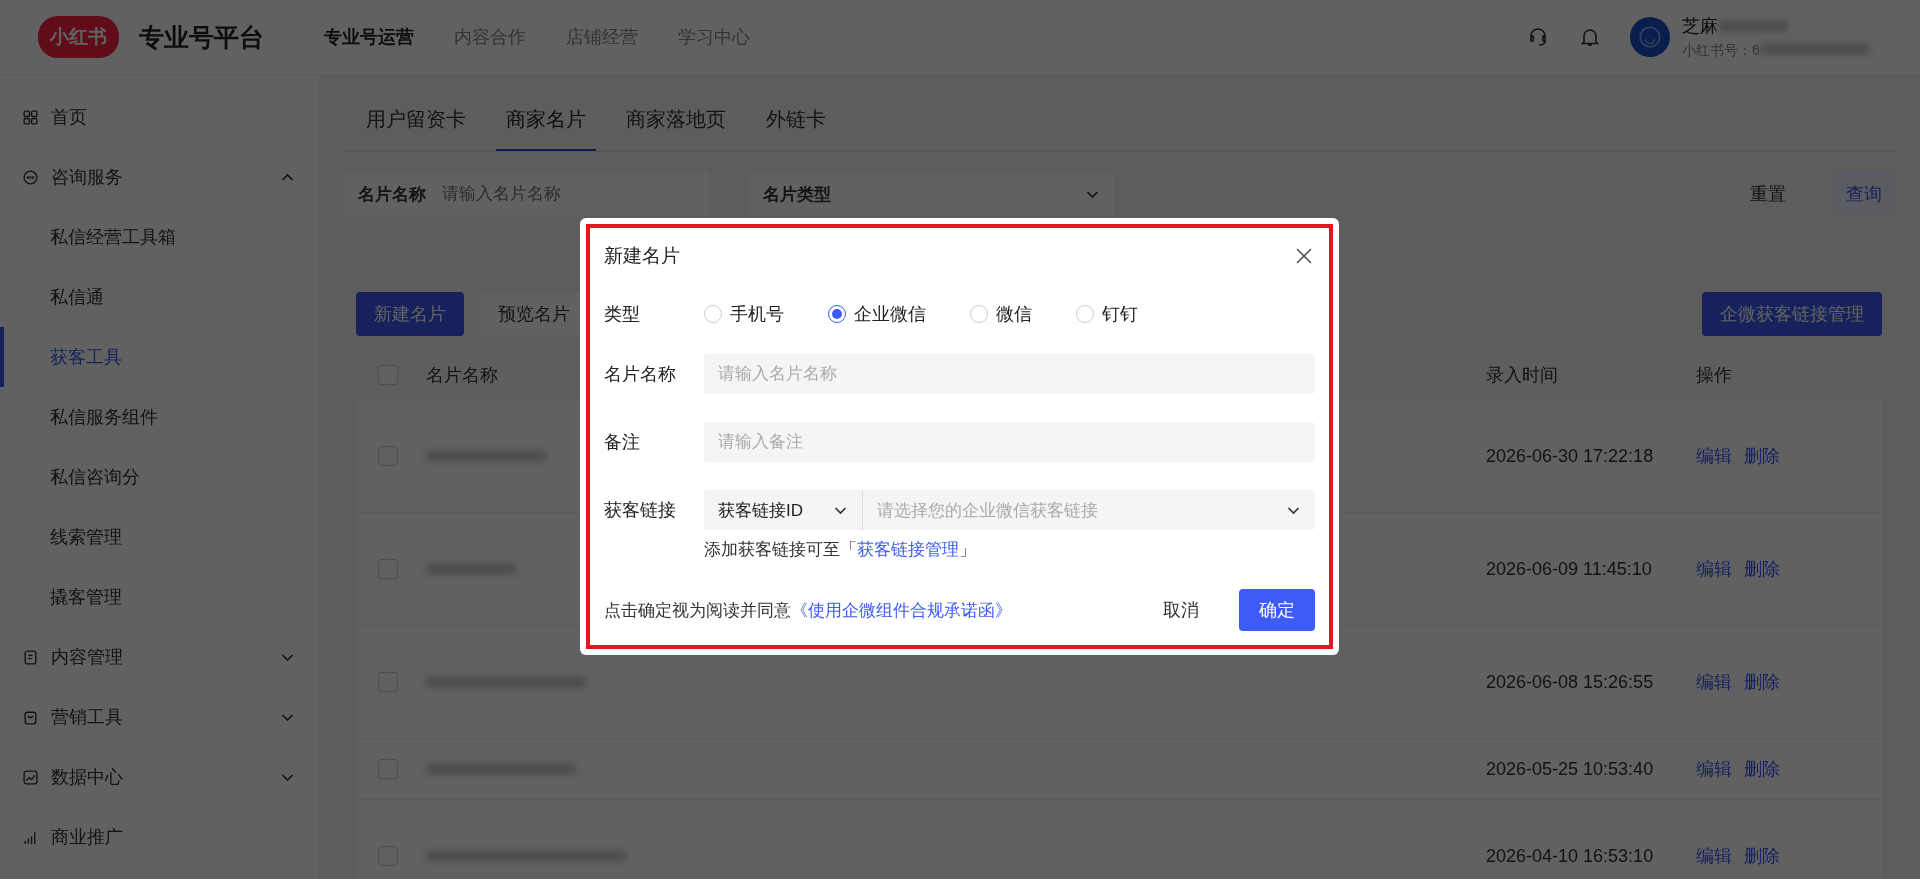  What do you see at coordinates (1107, 314) in the screenshot?
I see `radio-option: 钉钉` at bounding box center [1107, 314].